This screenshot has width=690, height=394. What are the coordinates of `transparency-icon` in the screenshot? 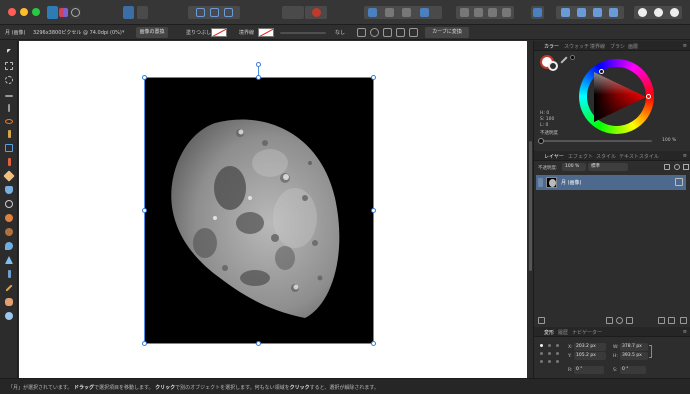 It's located at (642, 12).